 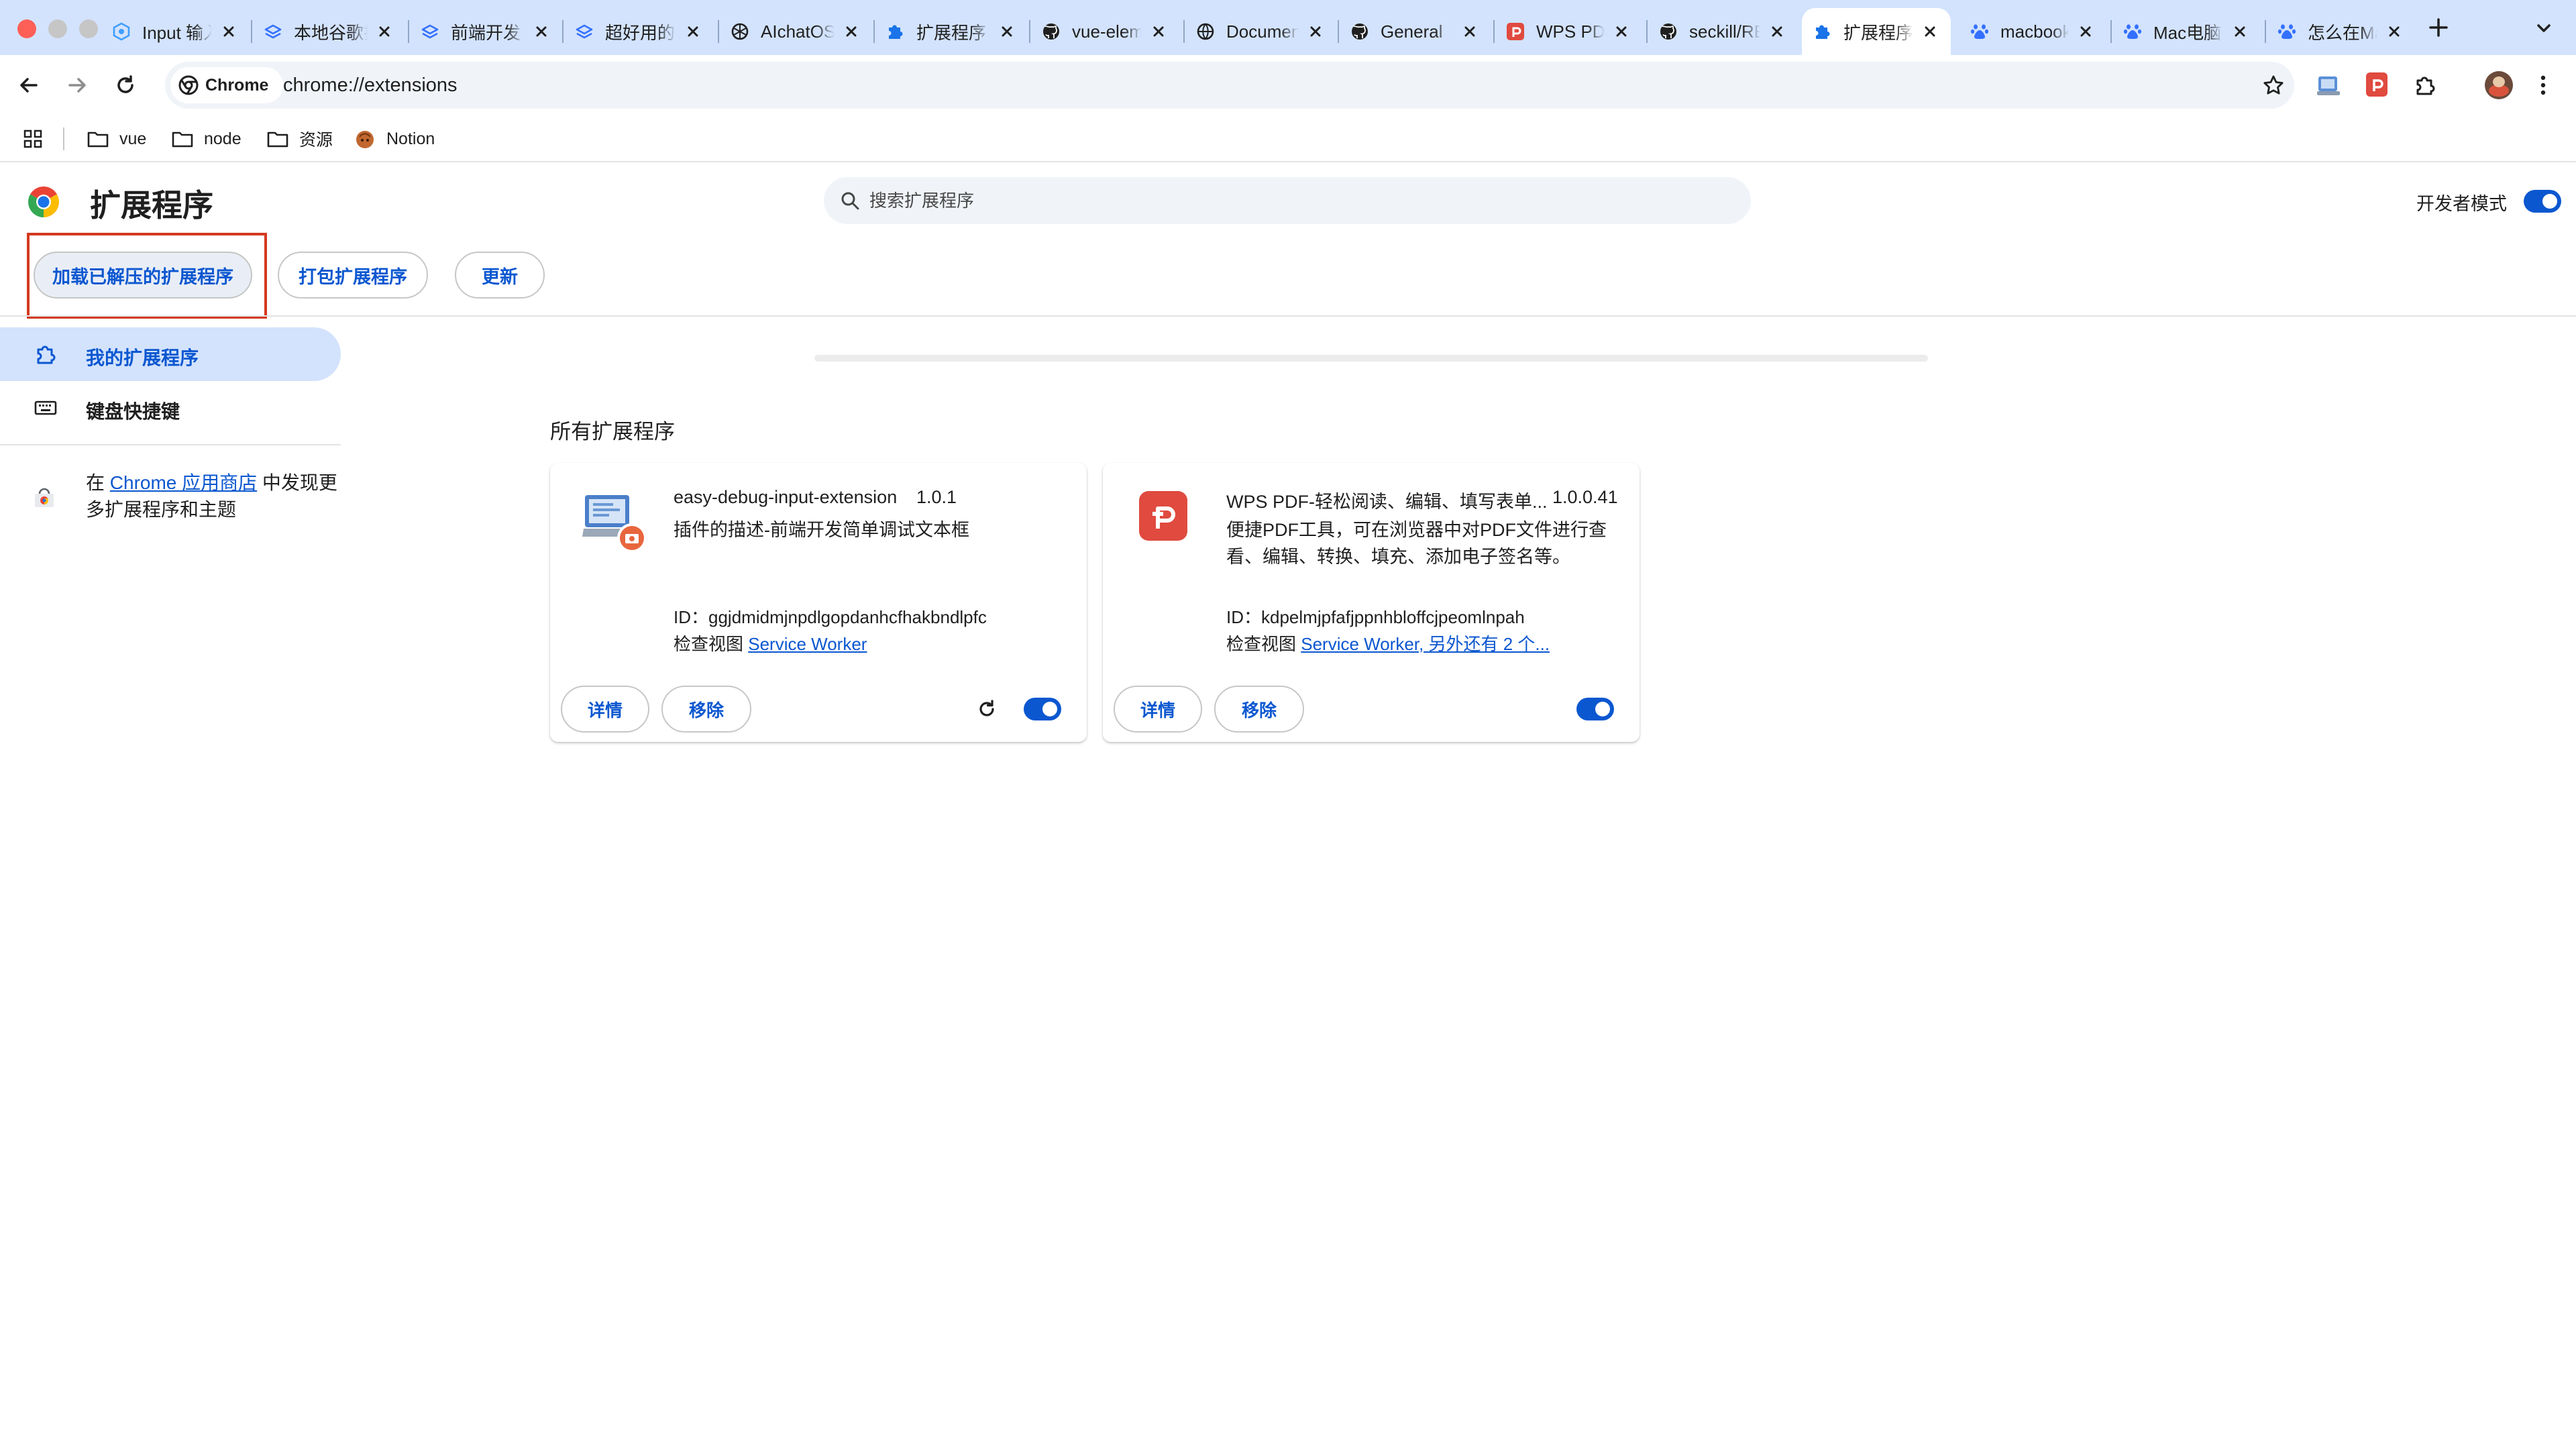 I want to click on pack-extension-button: 打包扩展程序, so click(x=353, y=275).